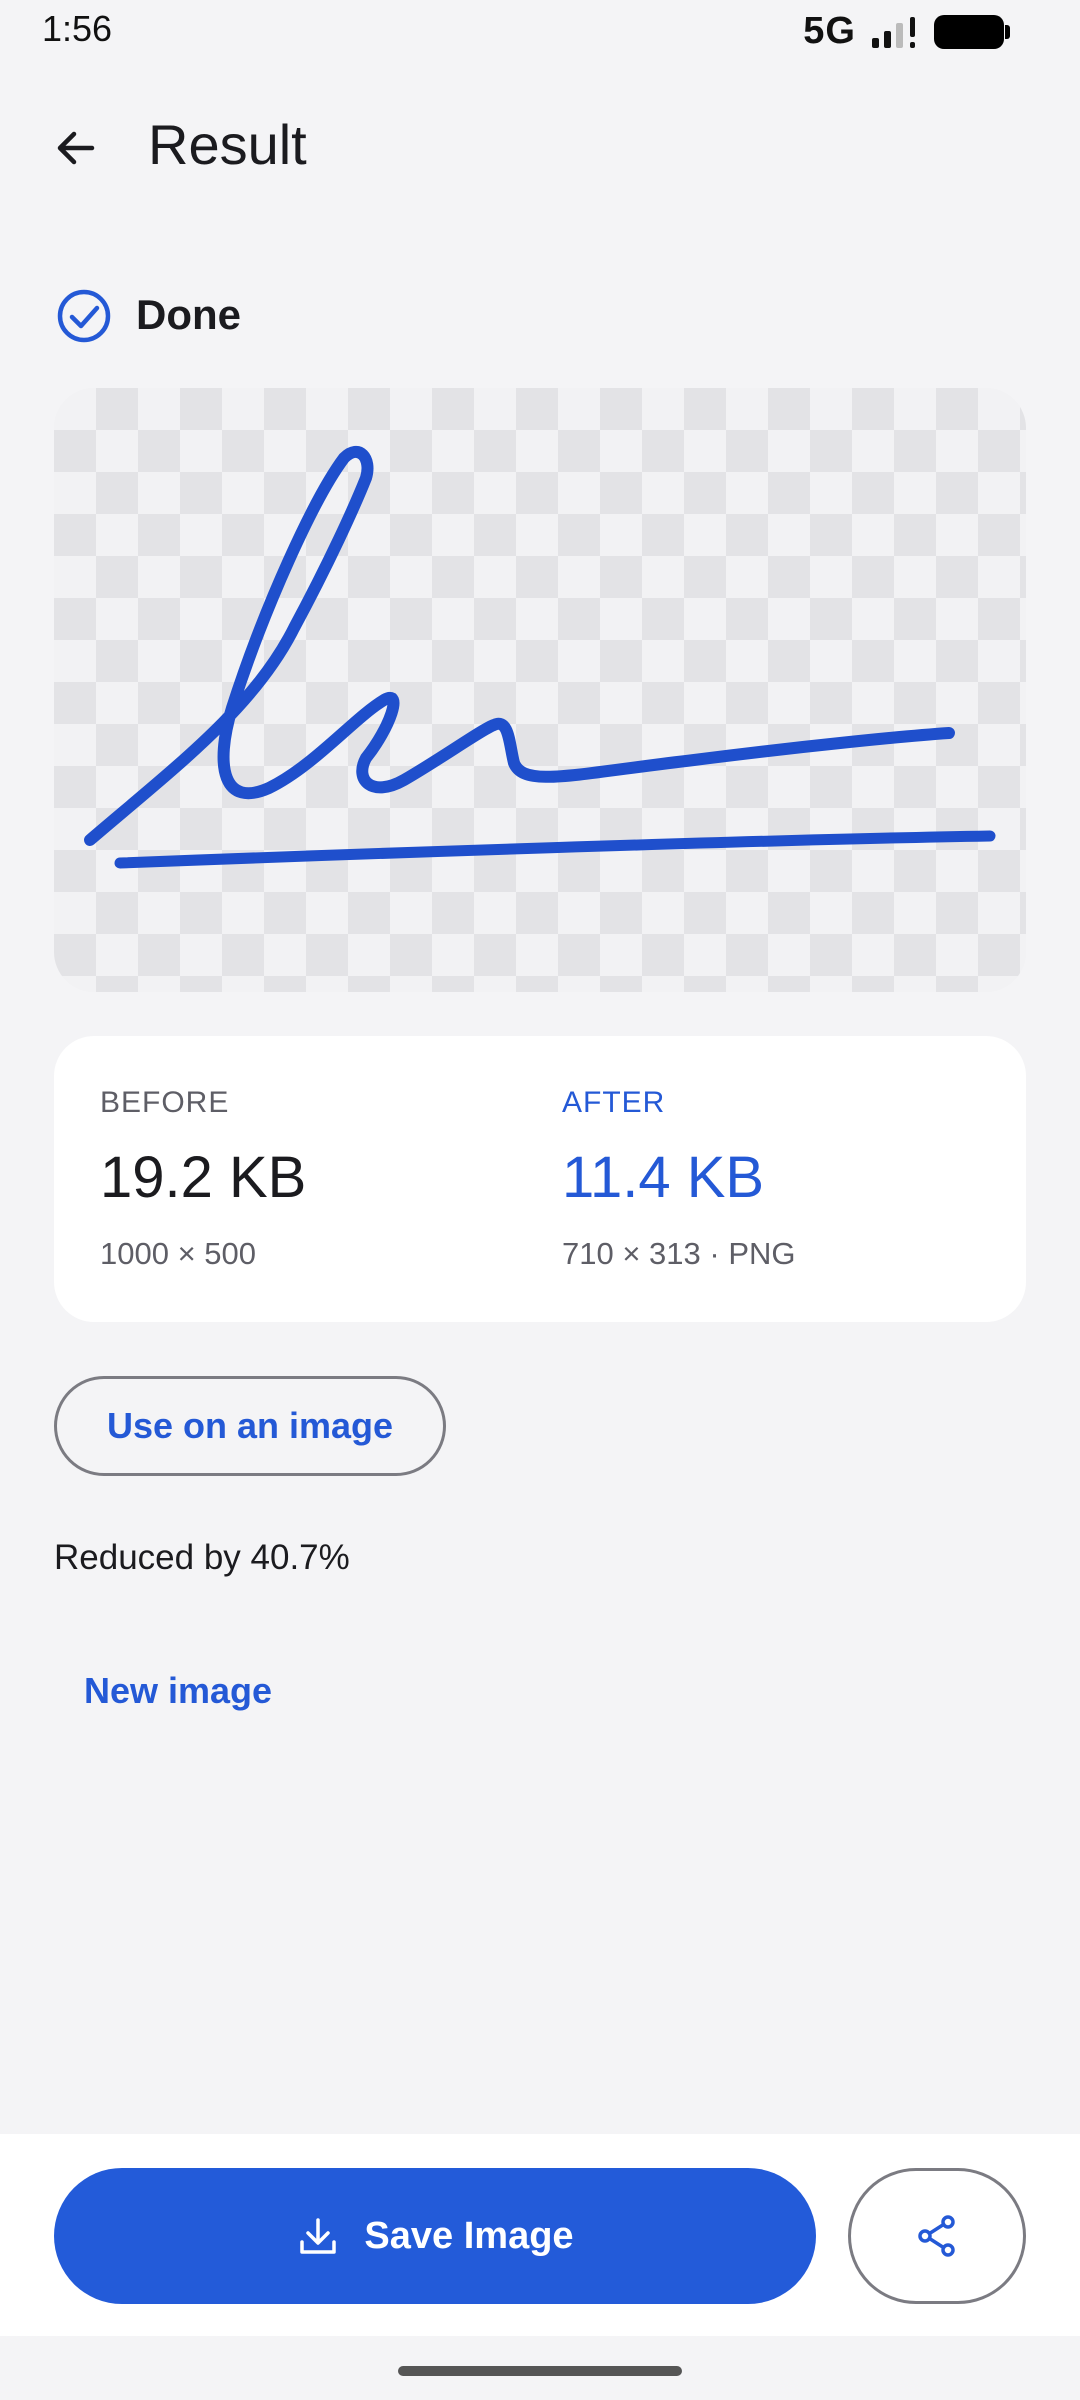 This screenshot has width=1080, height=2400. What do you see at coordinates (893, 32) in the screenshot?
I see `signal-icon` at bounding box center [893, 32].